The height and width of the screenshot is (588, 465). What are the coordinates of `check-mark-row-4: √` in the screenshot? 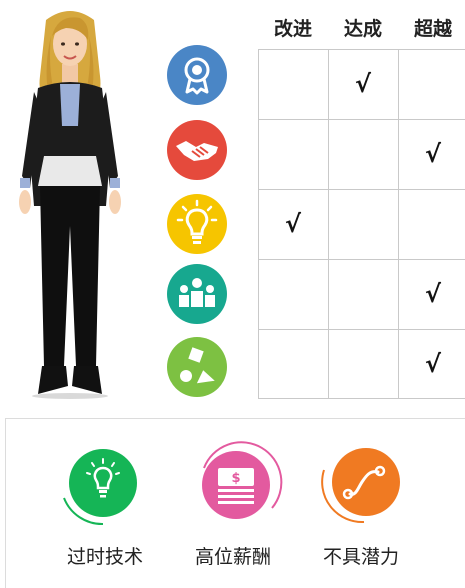 It's located at (432, 294).